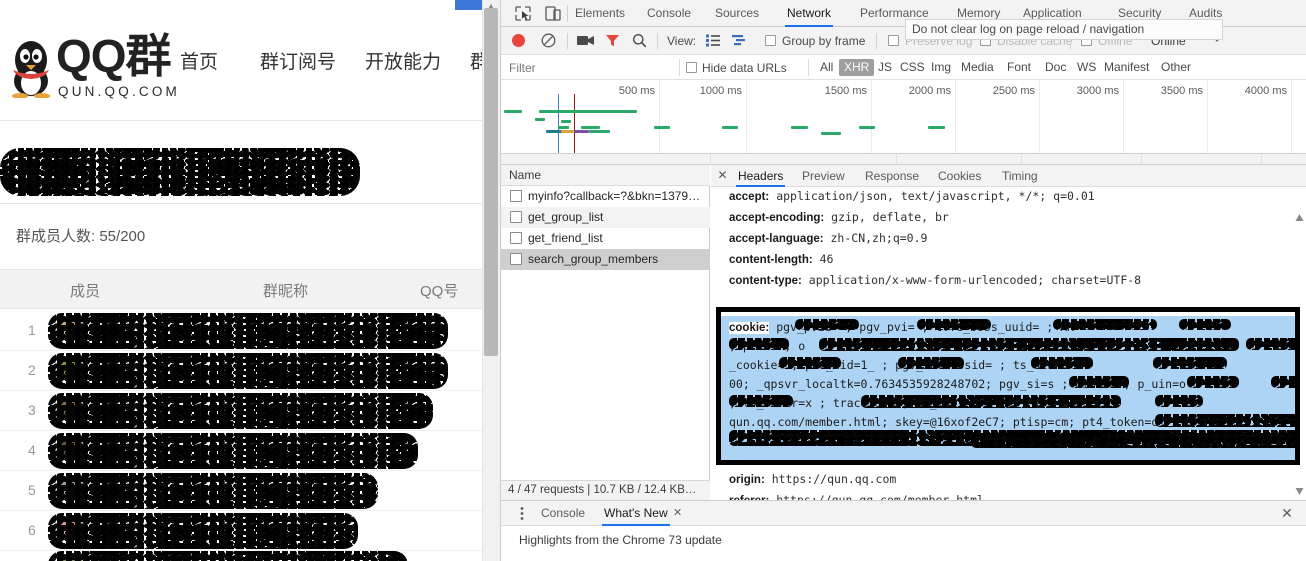  I want to click on request-header-key: accept-language:, so click(776, 239).